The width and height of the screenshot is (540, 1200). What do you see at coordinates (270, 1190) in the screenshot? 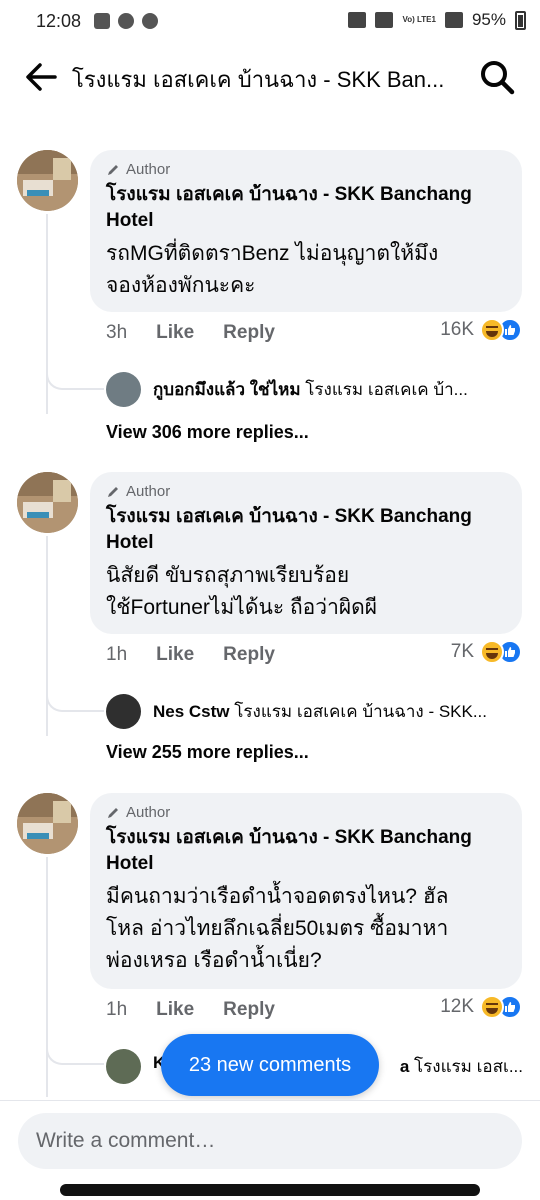
I see `gesture-bar` at bounding box center [270, 1190].